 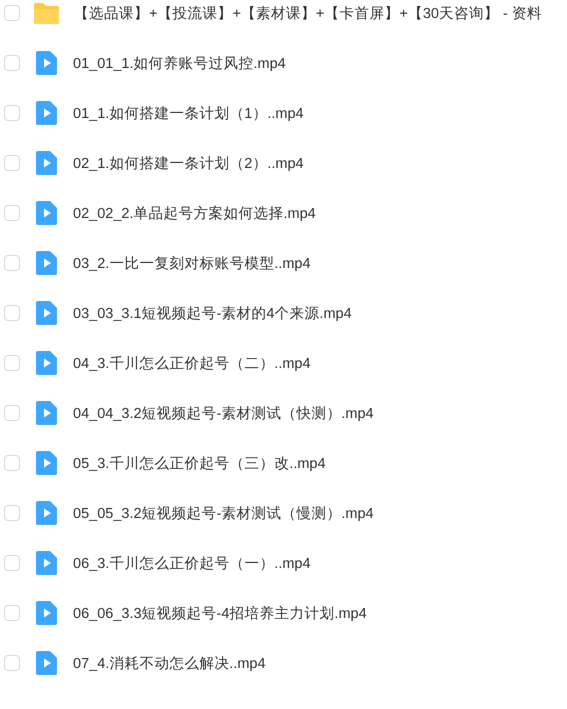 What do you see at coordinates (220, 613) in the screenshot?
I see `file-name: 06_06_3.3短视频起号-4招培养主力计划.mp4` at bounding box center [220, 613].